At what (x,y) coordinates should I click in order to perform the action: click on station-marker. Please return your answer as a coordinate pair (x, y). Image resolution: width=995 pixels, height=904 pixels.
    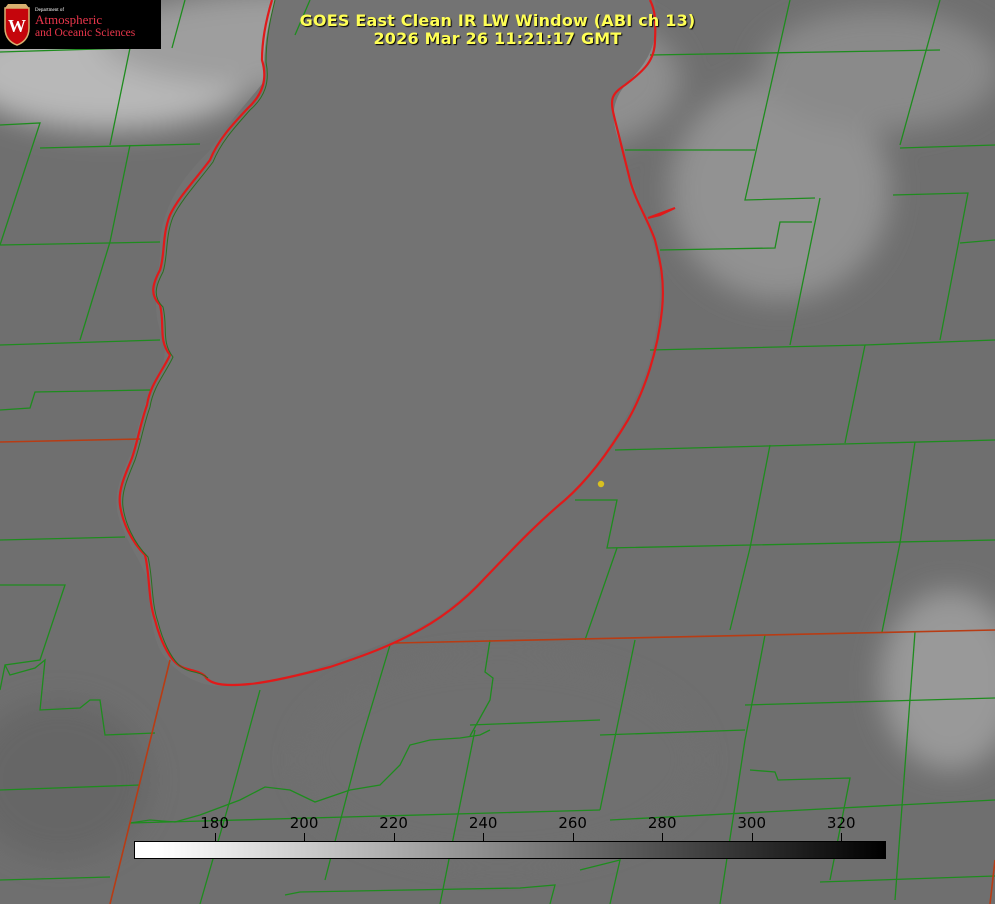
    Looking at the image, I should click on (601, 484).